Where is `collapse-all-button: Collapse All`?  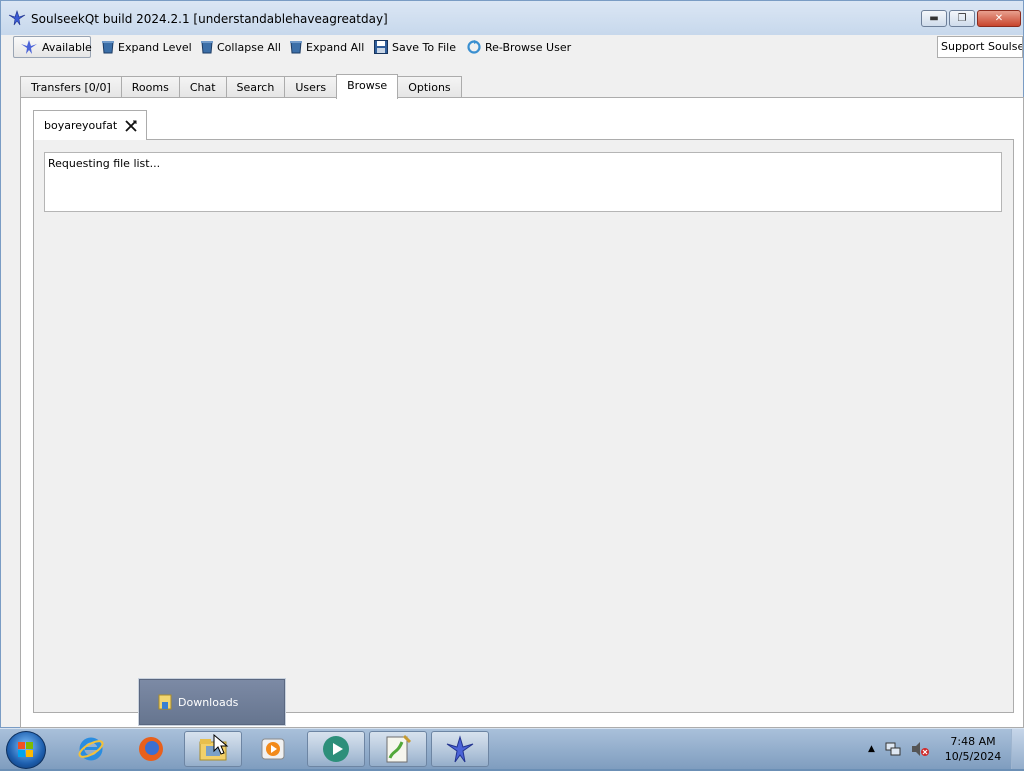 collapse-all-button: Collapse All is located at coordinates (241, 47).